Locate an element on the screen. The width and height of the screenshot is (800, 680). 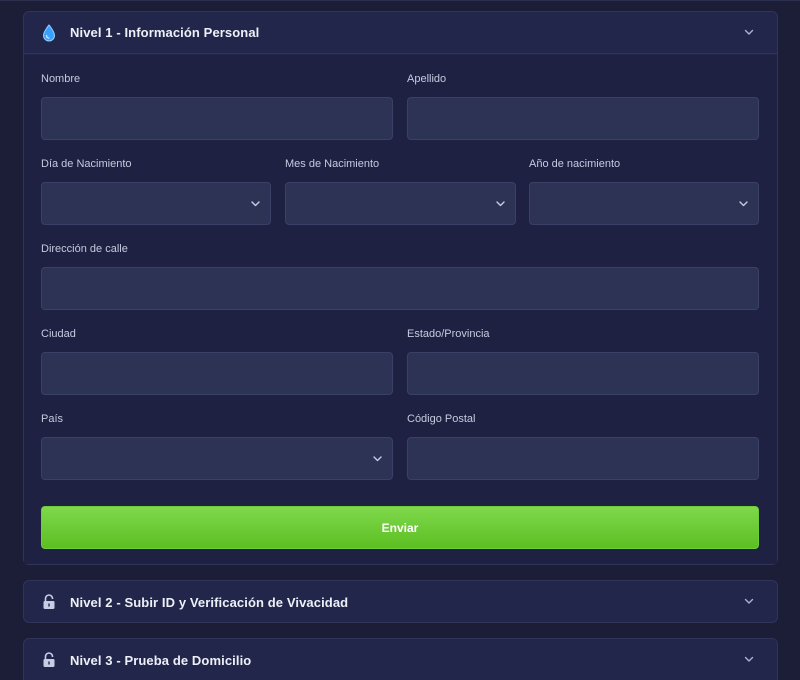
last-name-input is located at coordinates (583, 118).